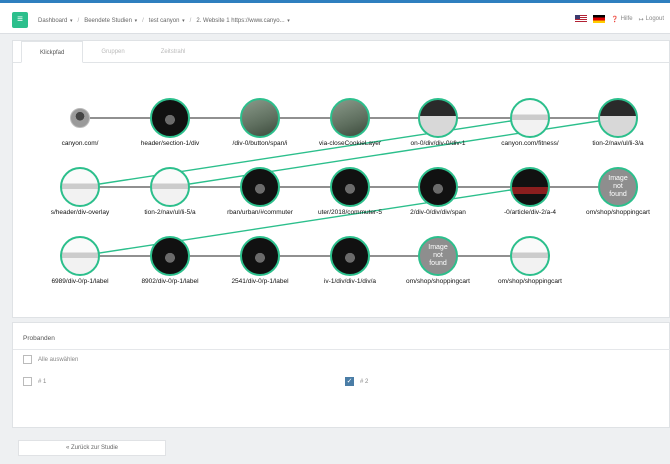 The height and width of the screenshot is (464, 670). I want to click on select-all-checkbox, so click(27, 359).